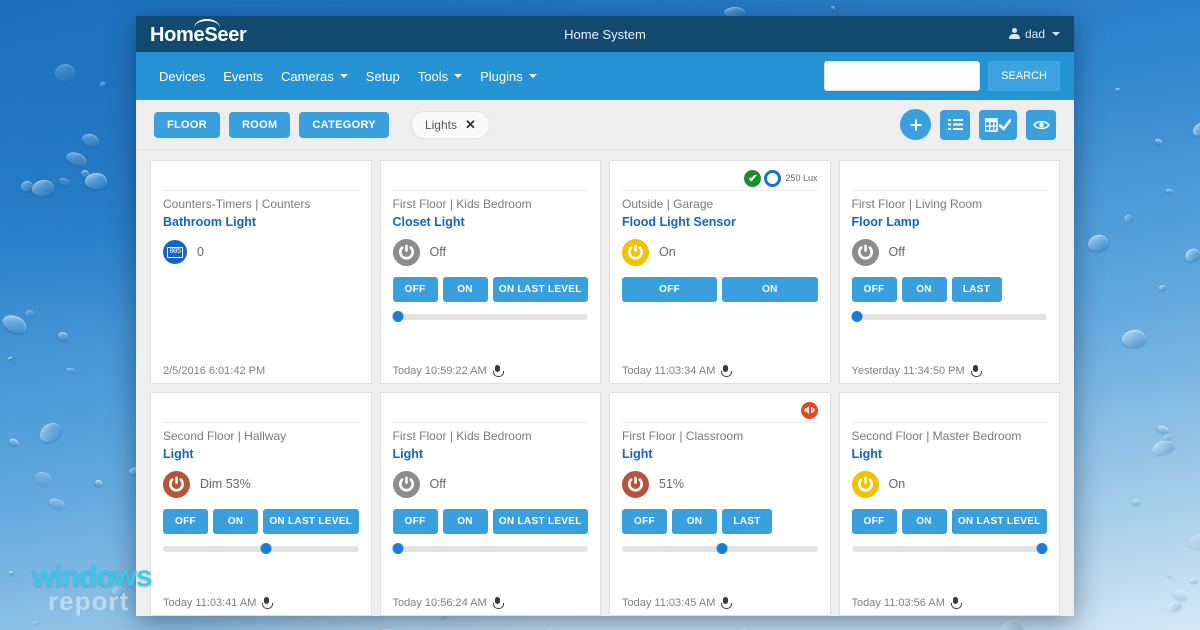 The height and width of the screenshot is (630, 1200). I want to click on nav-item-events: Events, so click(243, 76).